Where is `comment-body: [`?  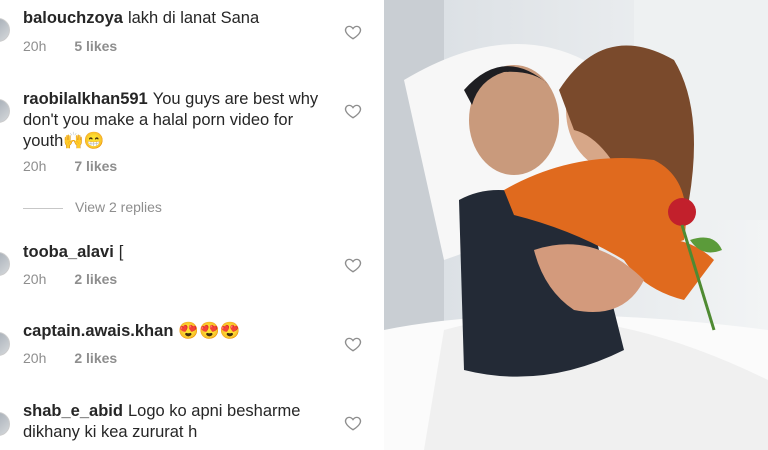 comment-body: [ is located at coordinates (121, 252).